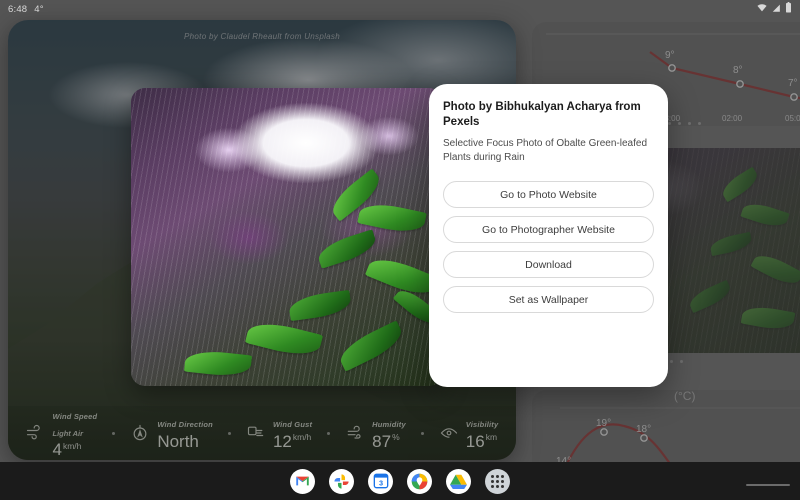 The image size is (800, 500). Describe the element at coordinates (548, 264) in the screenshot. I see `download-button: Download` at that location.